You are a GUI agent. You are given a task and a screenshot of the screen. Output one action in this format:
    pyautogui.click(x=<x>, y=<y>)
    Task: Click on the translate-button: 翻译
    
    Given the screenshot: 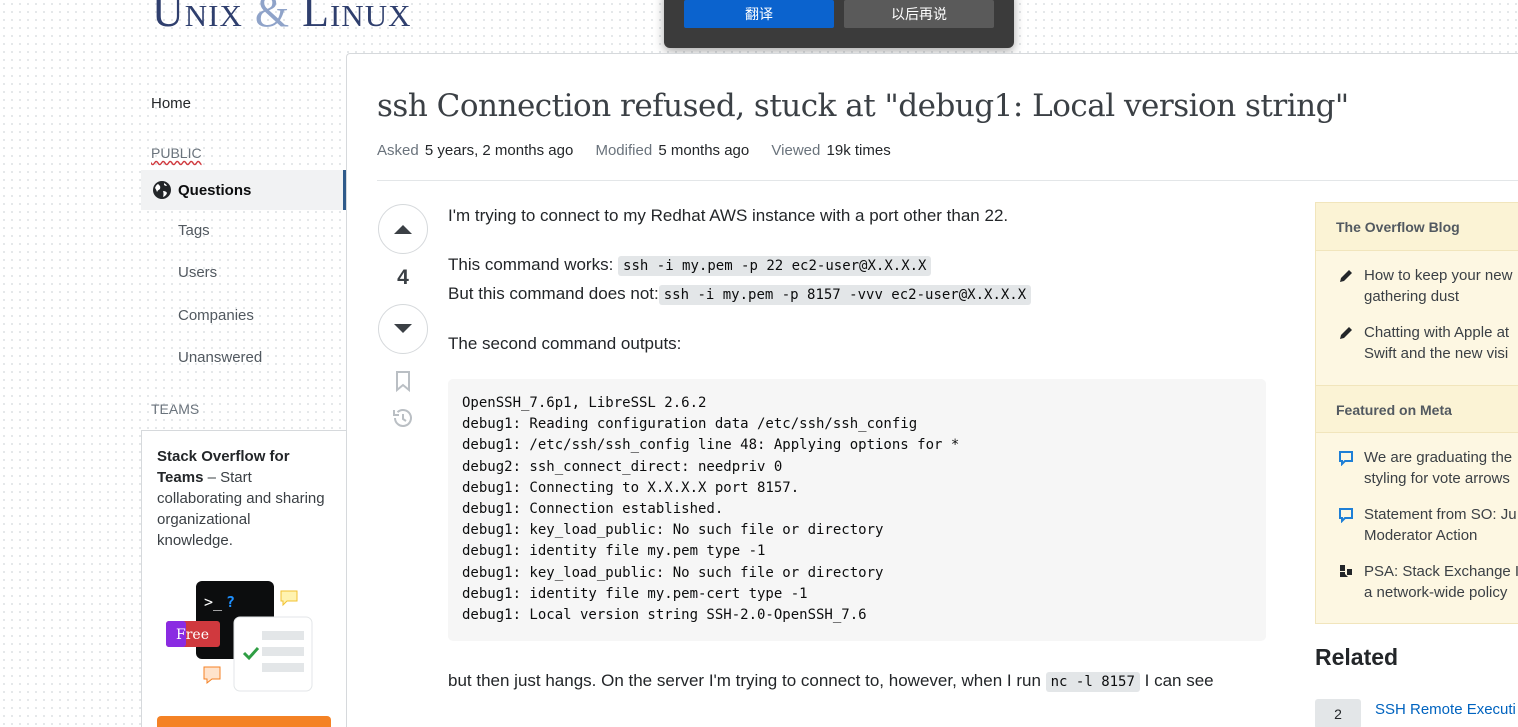 What is the action you would take?
    pyautogui.click(x=759, y=14)
    